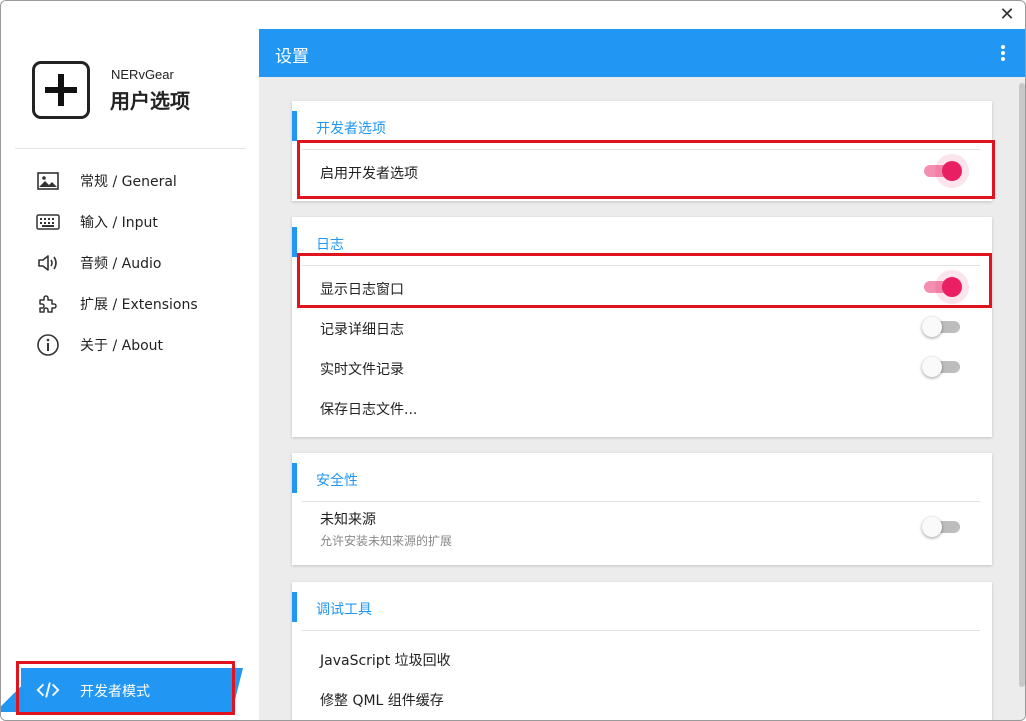 The height and width of the screenshot is (721, 1026). Describe the element at coordinates (48, 181) in the screenshot. I see `image-icon` at that location.